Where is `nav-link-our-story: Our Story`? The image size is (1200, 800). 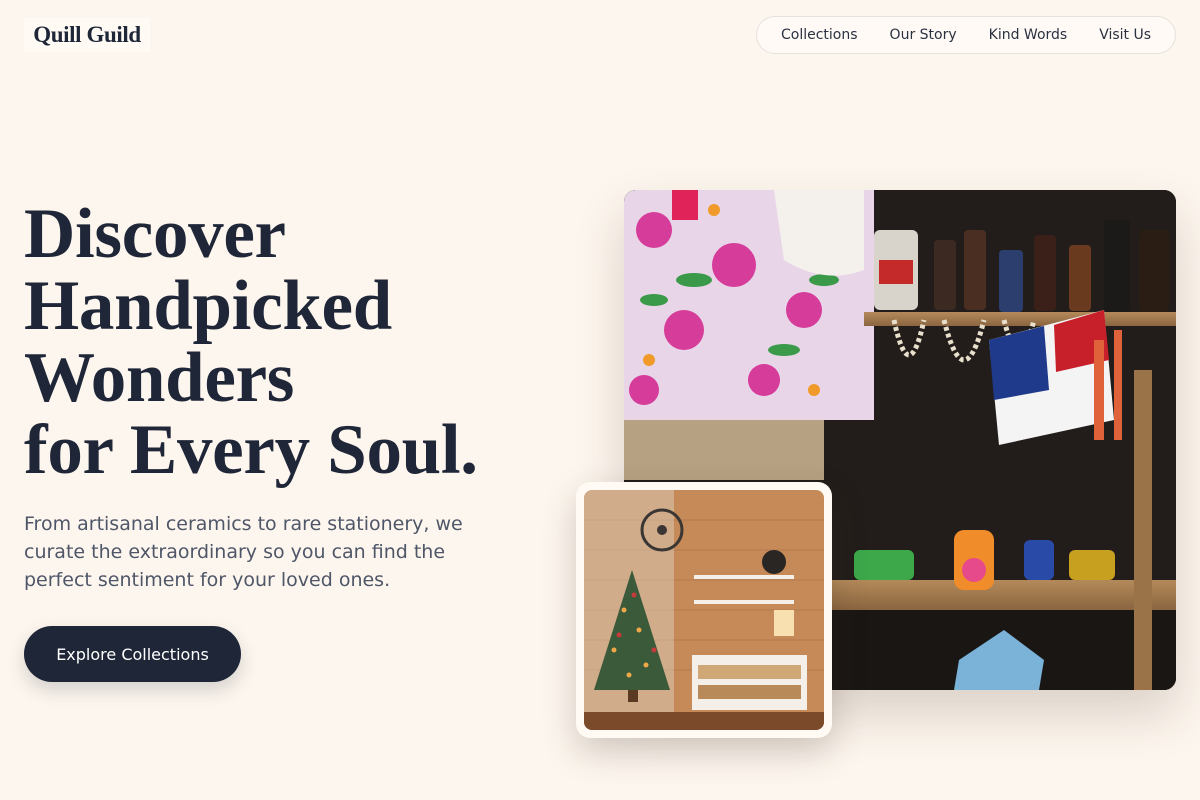
nav-link-our-story: Our Story is located at coordinates (923, 35).